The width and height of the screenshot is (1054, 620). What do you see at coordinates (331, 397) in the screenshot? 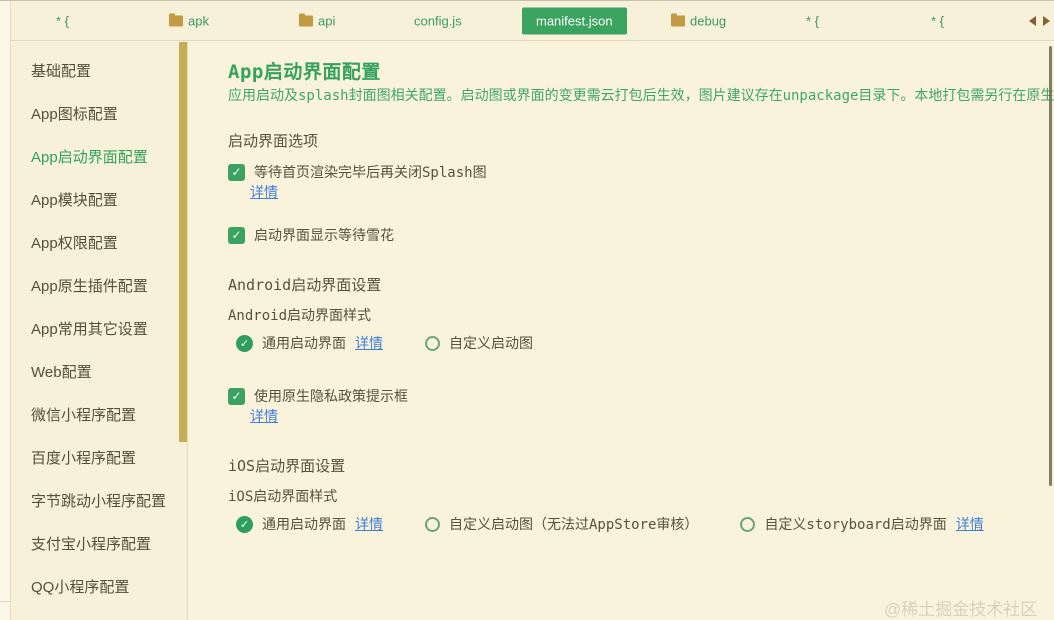
I see `native-privacy-label: 使用原生隐私政策提示框` at bounding box center [331, 397].